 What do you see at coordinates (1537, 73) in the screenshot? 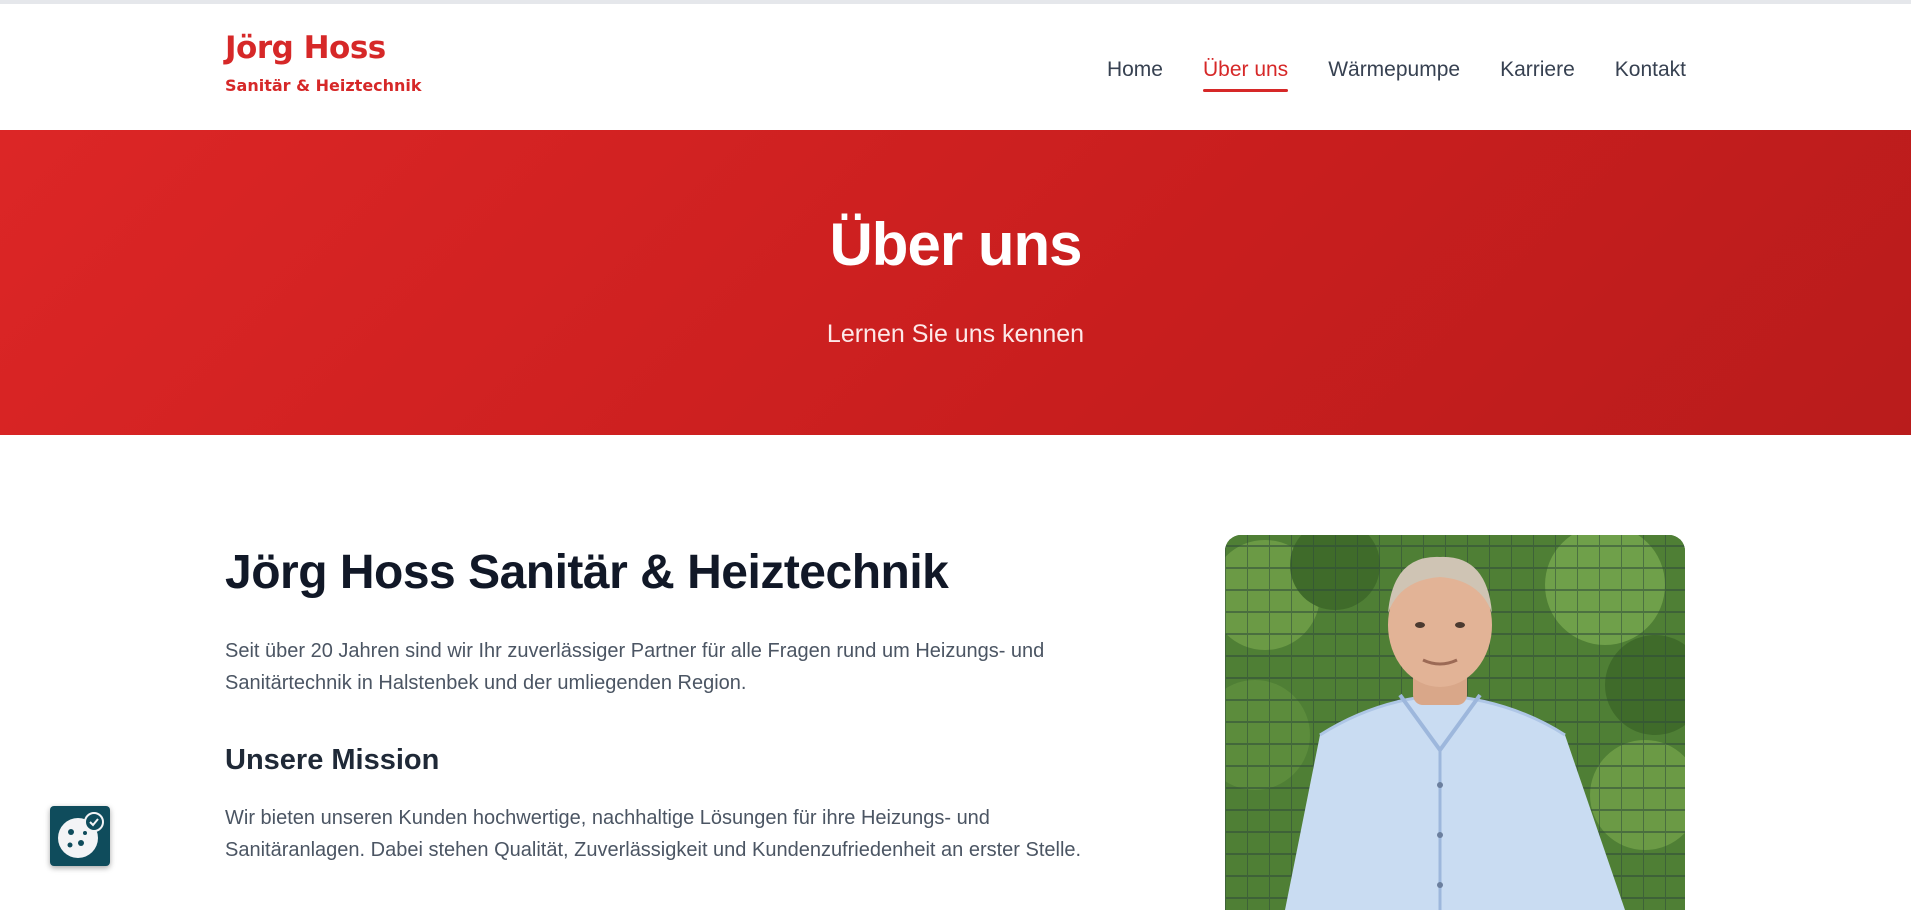
I see `nav-item-karriere: Karriere` at bounding box center [1537, 73].